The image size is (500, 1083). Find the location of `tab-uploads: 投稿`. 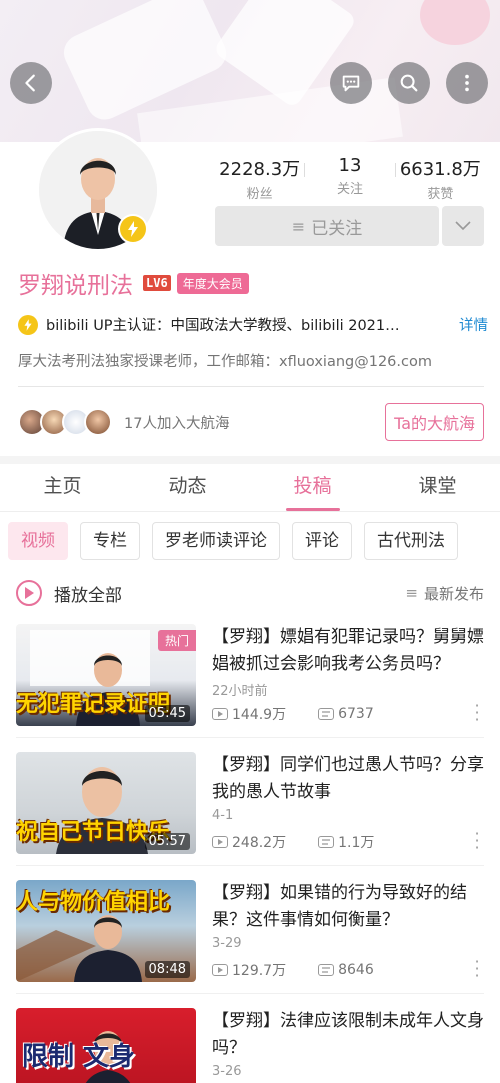

tab-uploads: 投稿 is located at coordinates (312, 487).